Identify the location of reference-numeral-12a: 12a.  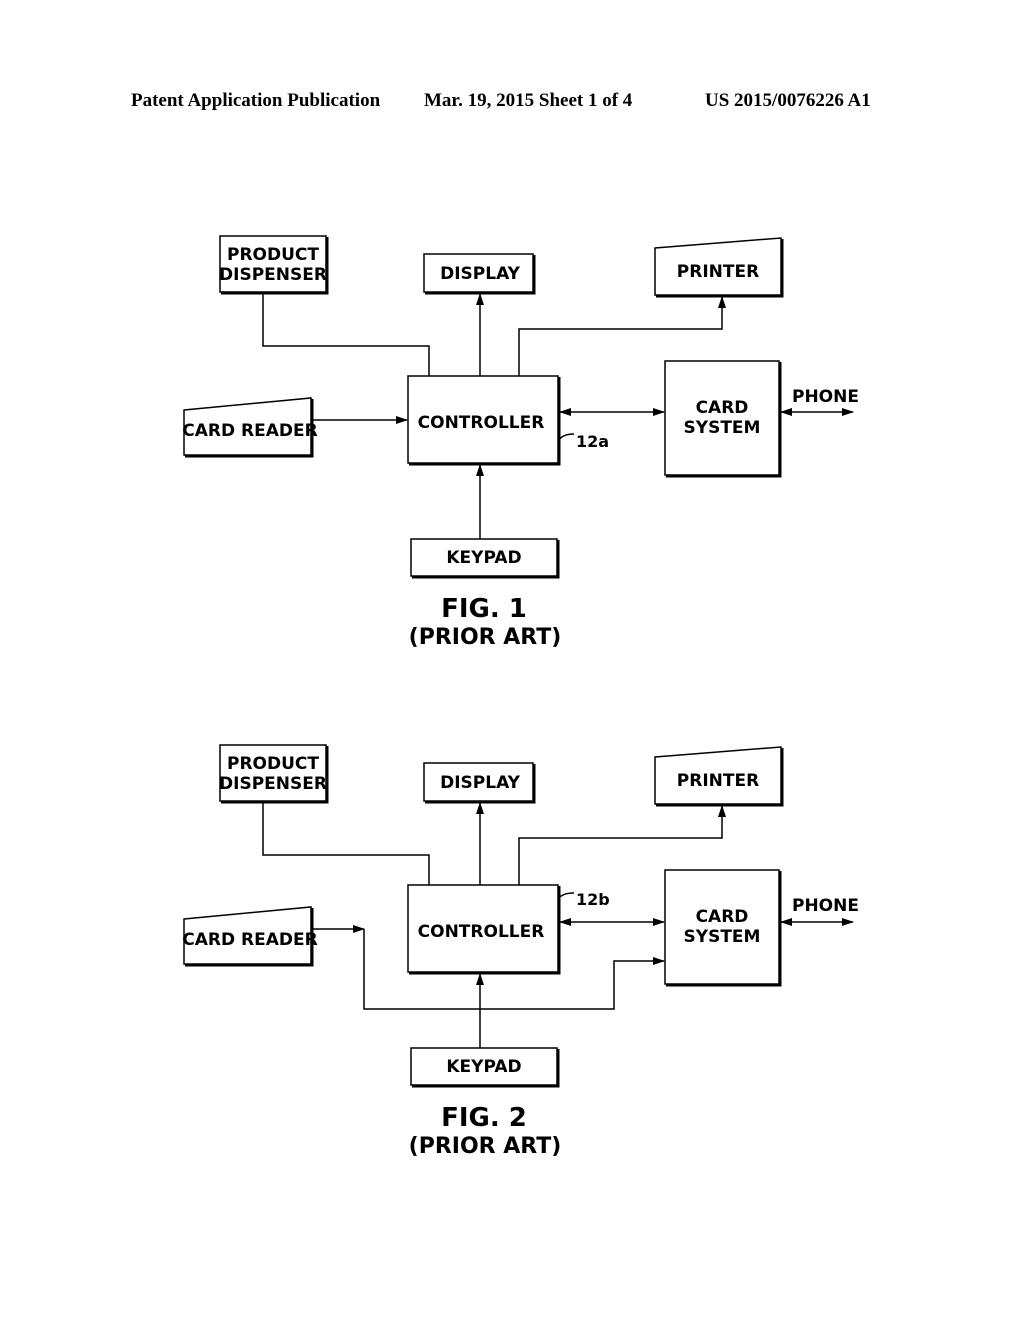
(592, 441).